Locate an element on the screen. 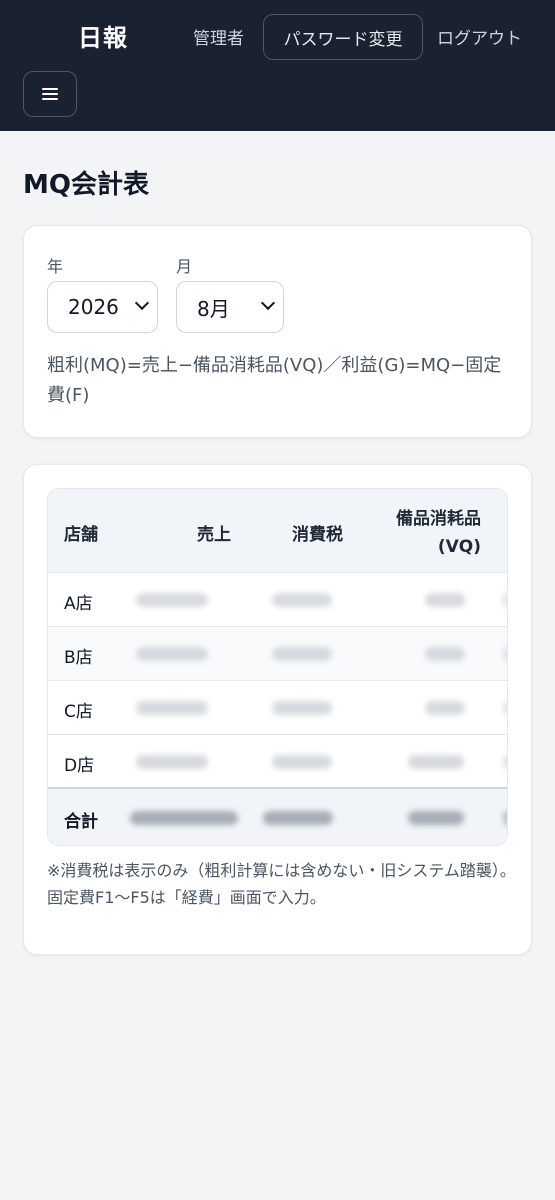 This screenshot has width=555, height=1200. table-row: B店 is located at coordinates (277, 654).